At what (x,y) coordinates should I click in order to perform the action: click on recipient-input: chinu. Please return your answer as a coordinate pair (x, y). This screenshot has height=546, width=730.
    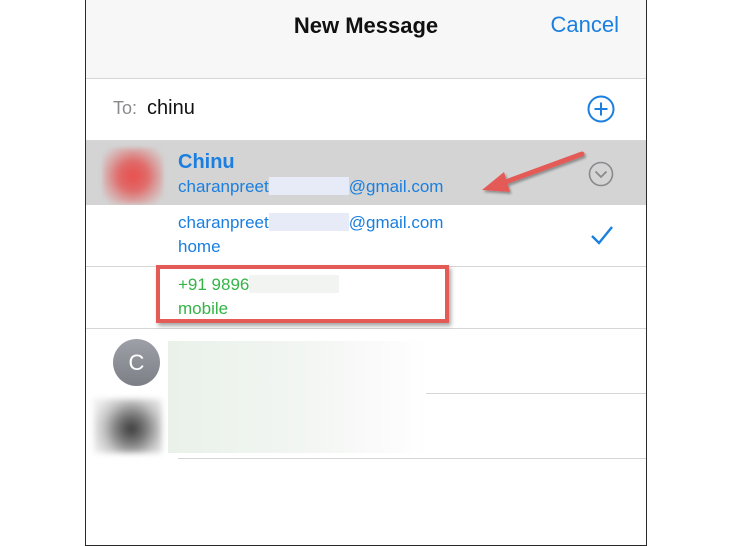
    Looking at the image, I should click on (171, 108).